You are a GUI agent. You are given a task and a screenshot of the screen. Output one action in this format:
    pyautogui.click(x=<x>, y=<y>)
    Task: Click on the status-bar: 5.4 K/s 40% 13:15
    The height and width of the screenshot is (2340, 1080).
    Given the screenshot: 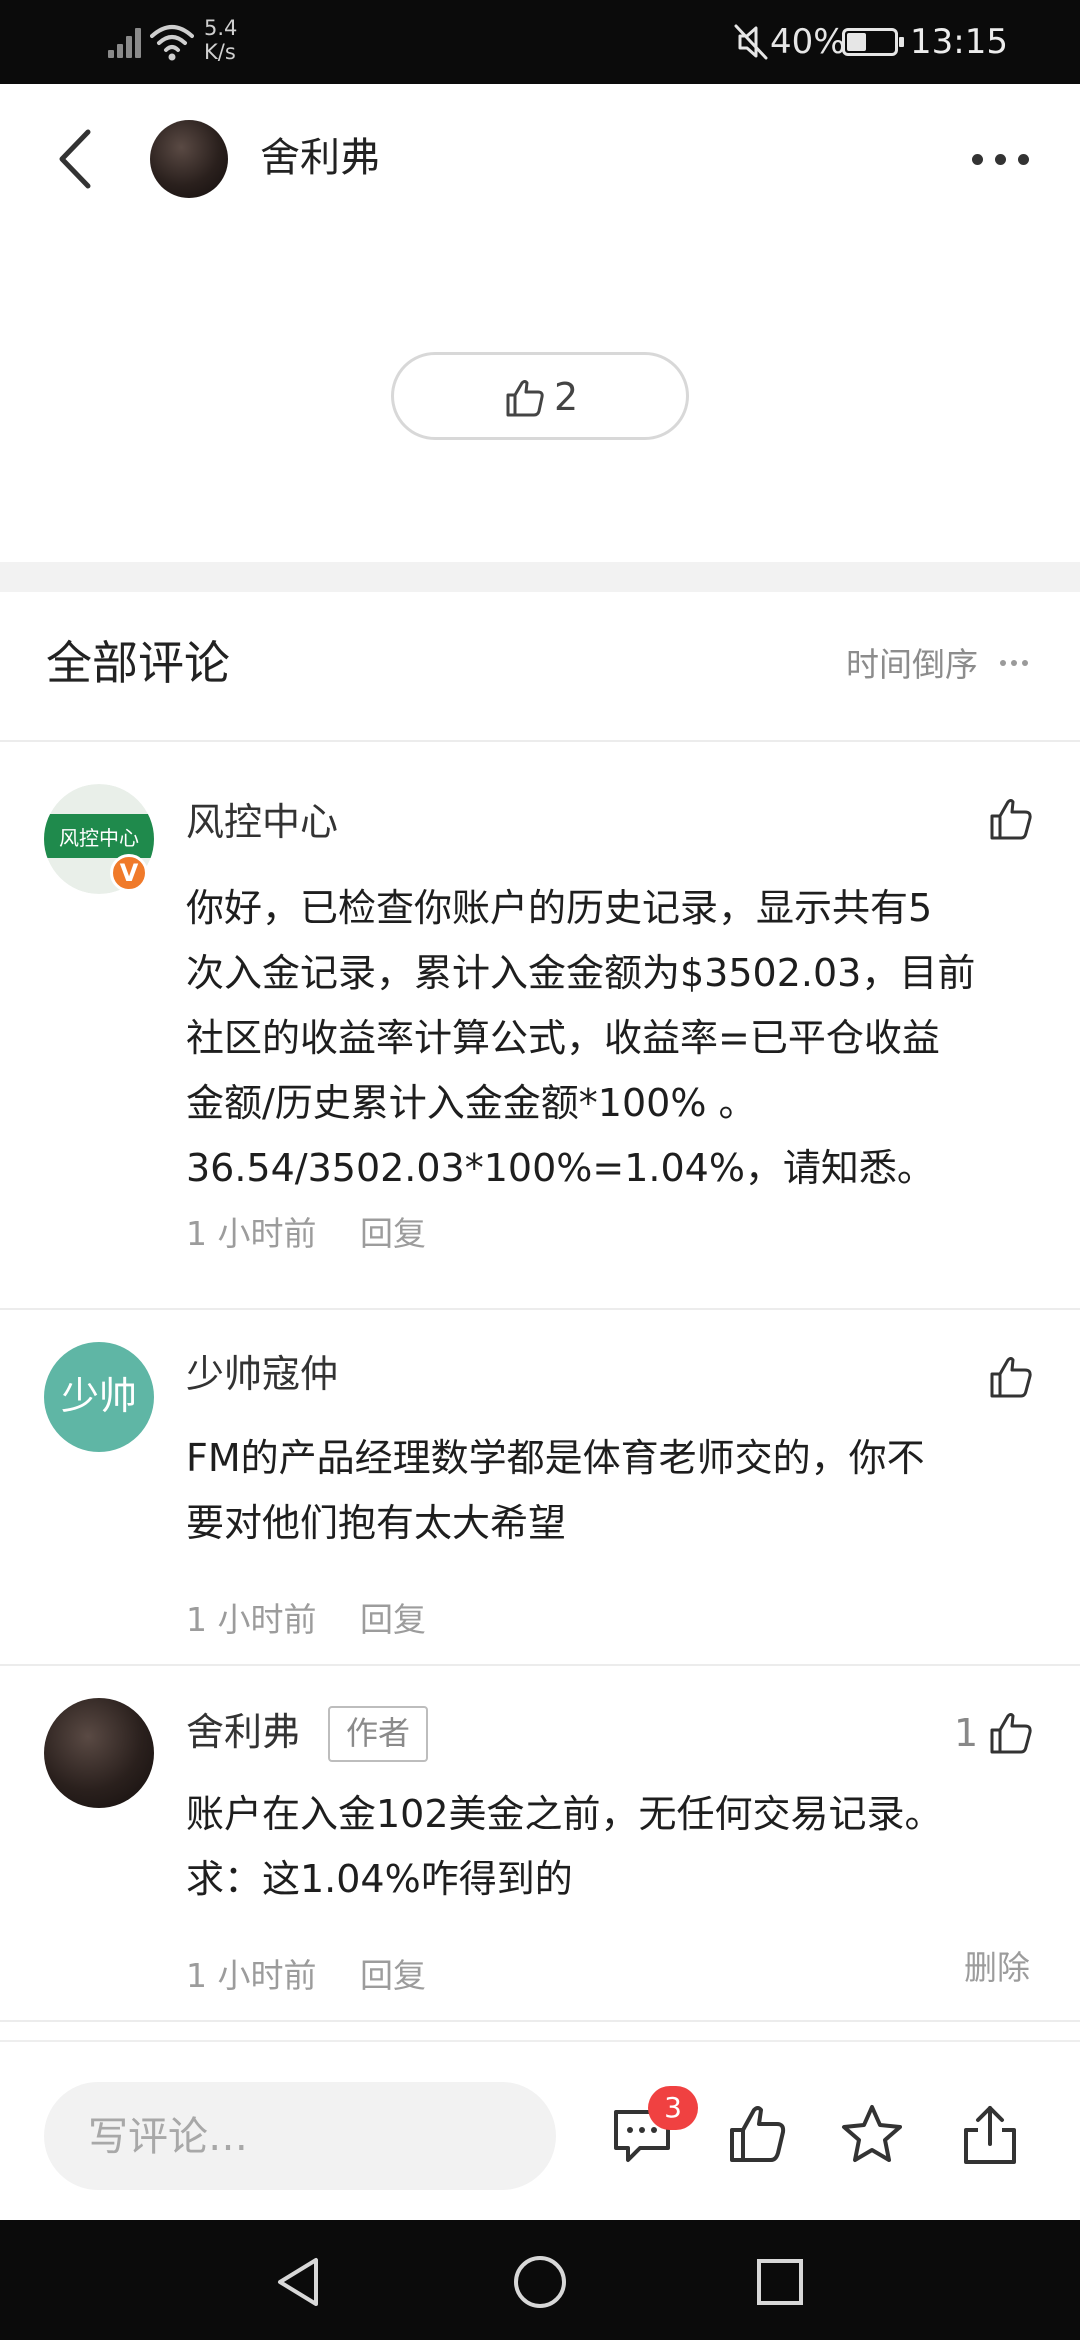 What is the action you would take?
    pyautogui.click(x=540, y=42)
    